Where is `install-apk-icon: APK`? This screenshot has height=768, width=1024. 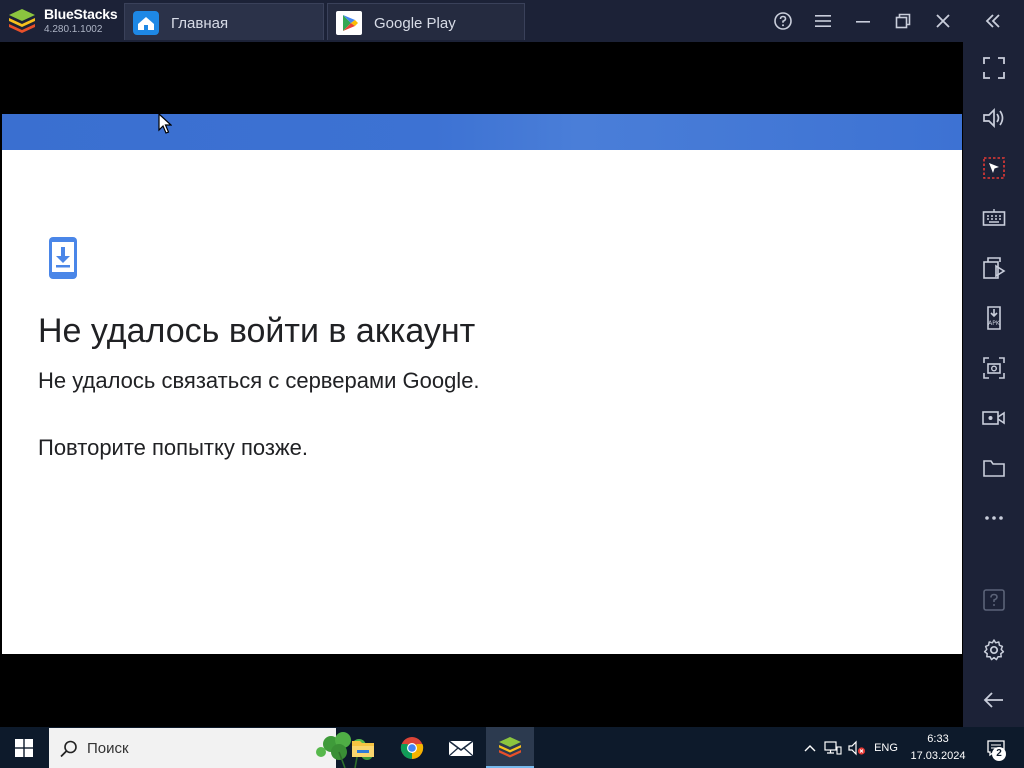
install-apk-icon: APK is located at coordinates (994, 318).